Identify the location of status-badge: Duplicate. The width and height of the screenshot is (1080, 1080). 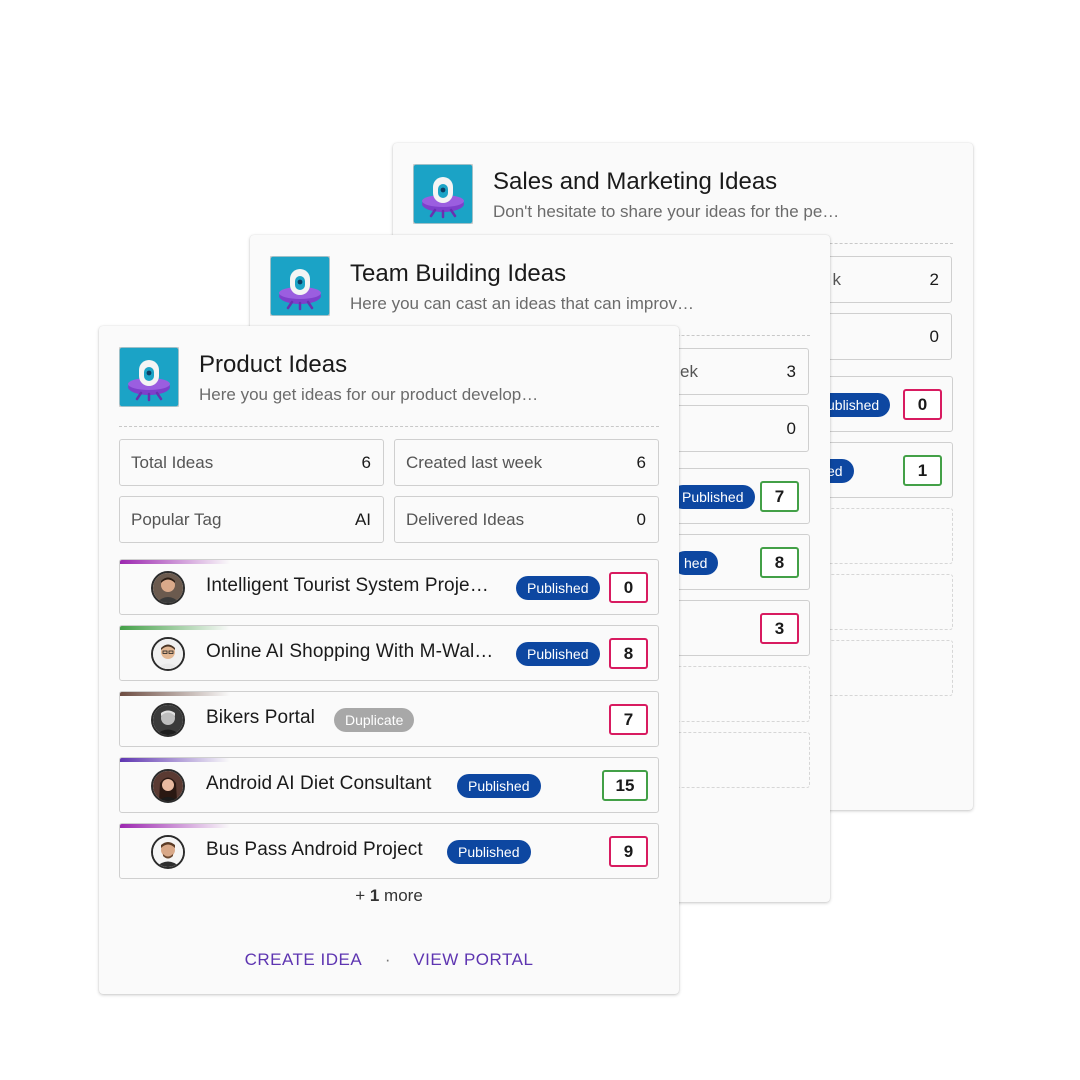
(374, 720).